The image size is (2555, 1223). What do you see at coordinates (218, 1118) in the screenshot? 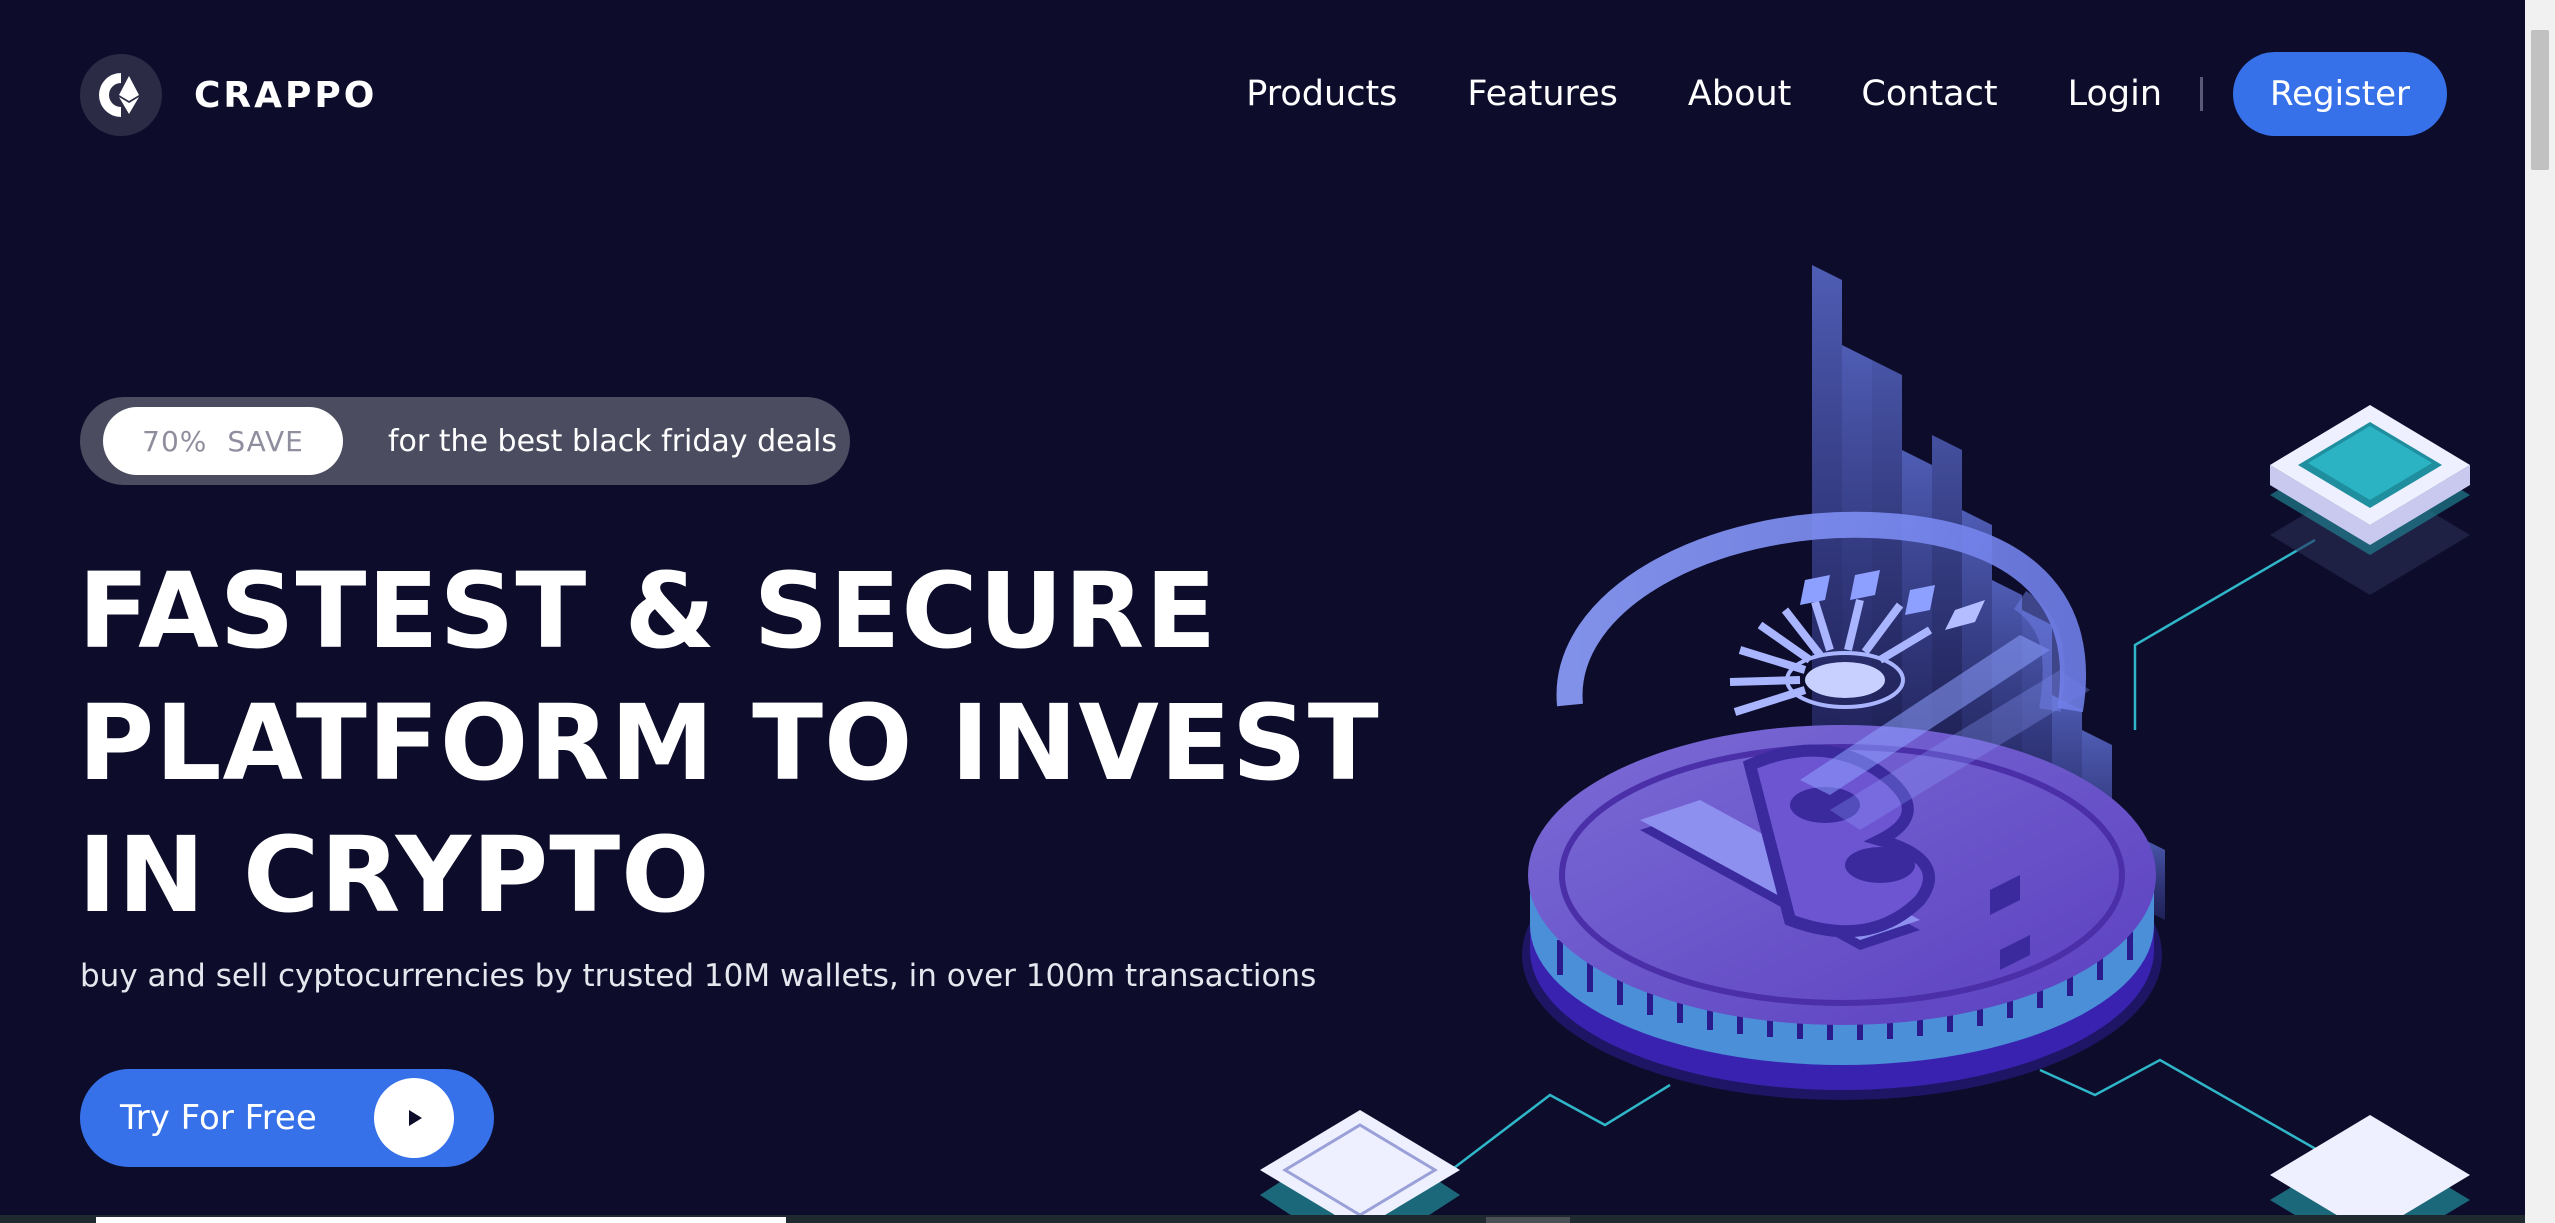
I see `try-for-free-label: Try For Free` at bounding box center [218, 1118].